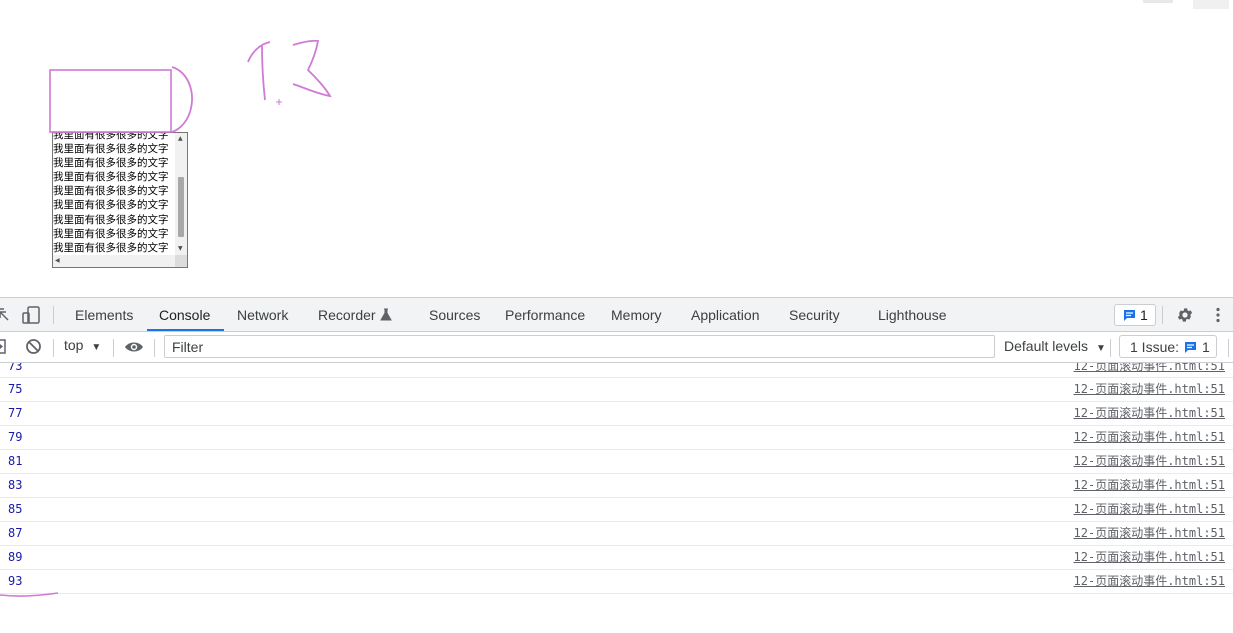 This screenshot has width=1233, height=633. Describe the element at coordinates (114, 261) in the screenshot. I see `horizontal-scrollbar: ◀` at that location.